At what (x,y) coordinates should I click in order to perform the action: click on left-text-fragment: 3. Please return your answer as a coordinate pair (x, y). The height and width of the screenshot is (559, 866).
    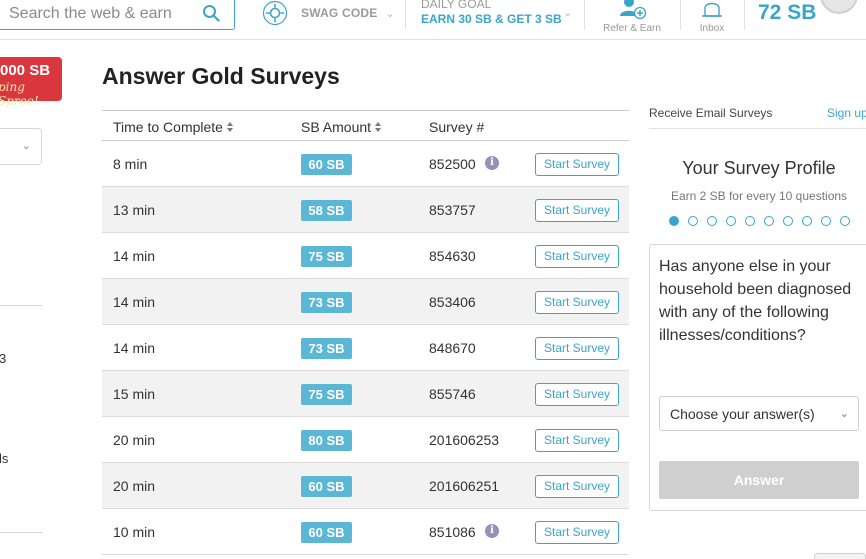
    Looking at the image, I should click on (3, 358).